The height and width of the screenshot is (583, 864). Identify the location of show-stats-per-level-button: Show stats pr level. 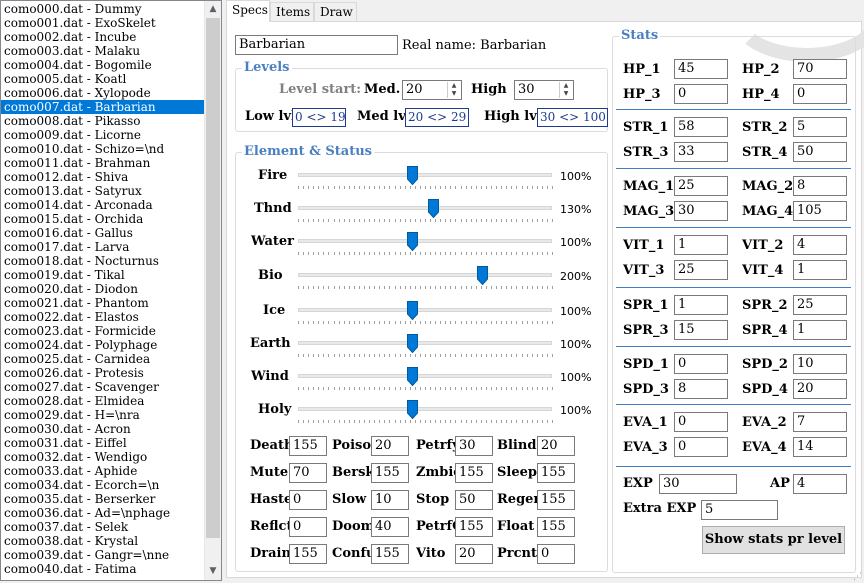
(773, 540).